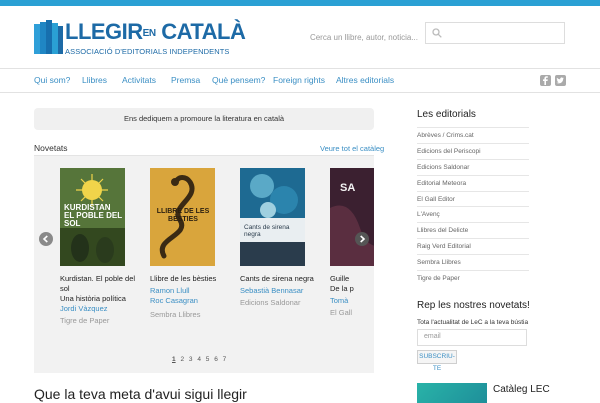 The width and height of the screenshot is (600, 403). I want to click on novetats-heading: Novetats, so click(51, 148).